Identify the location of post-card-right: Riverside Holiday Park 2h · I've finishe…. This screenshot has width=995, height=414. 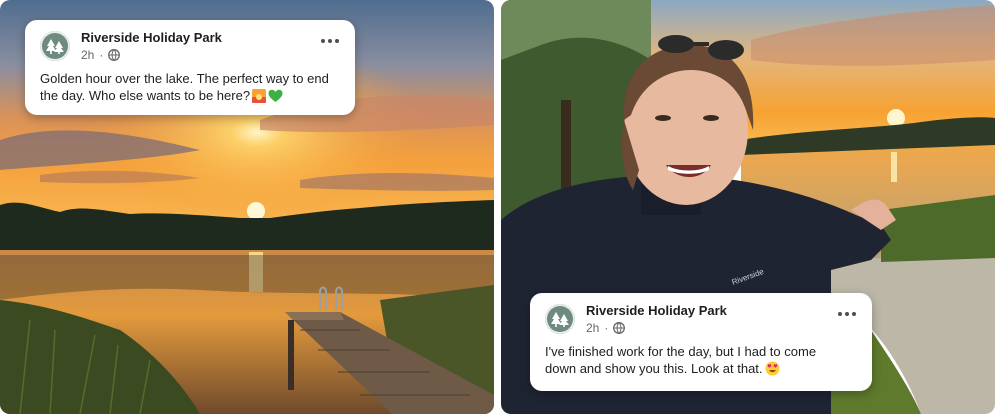
(701, 342).